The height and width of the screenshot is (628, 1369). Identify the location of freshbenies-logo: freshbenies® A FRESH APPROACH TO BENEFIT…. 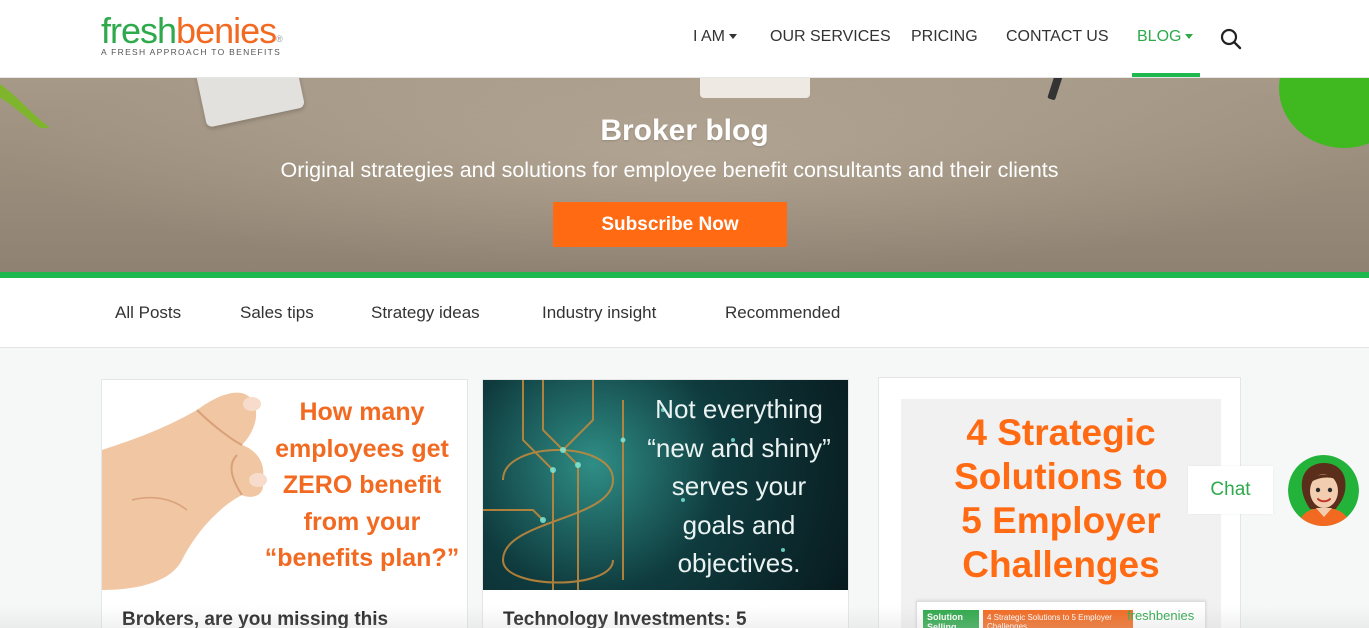
(192, 34).